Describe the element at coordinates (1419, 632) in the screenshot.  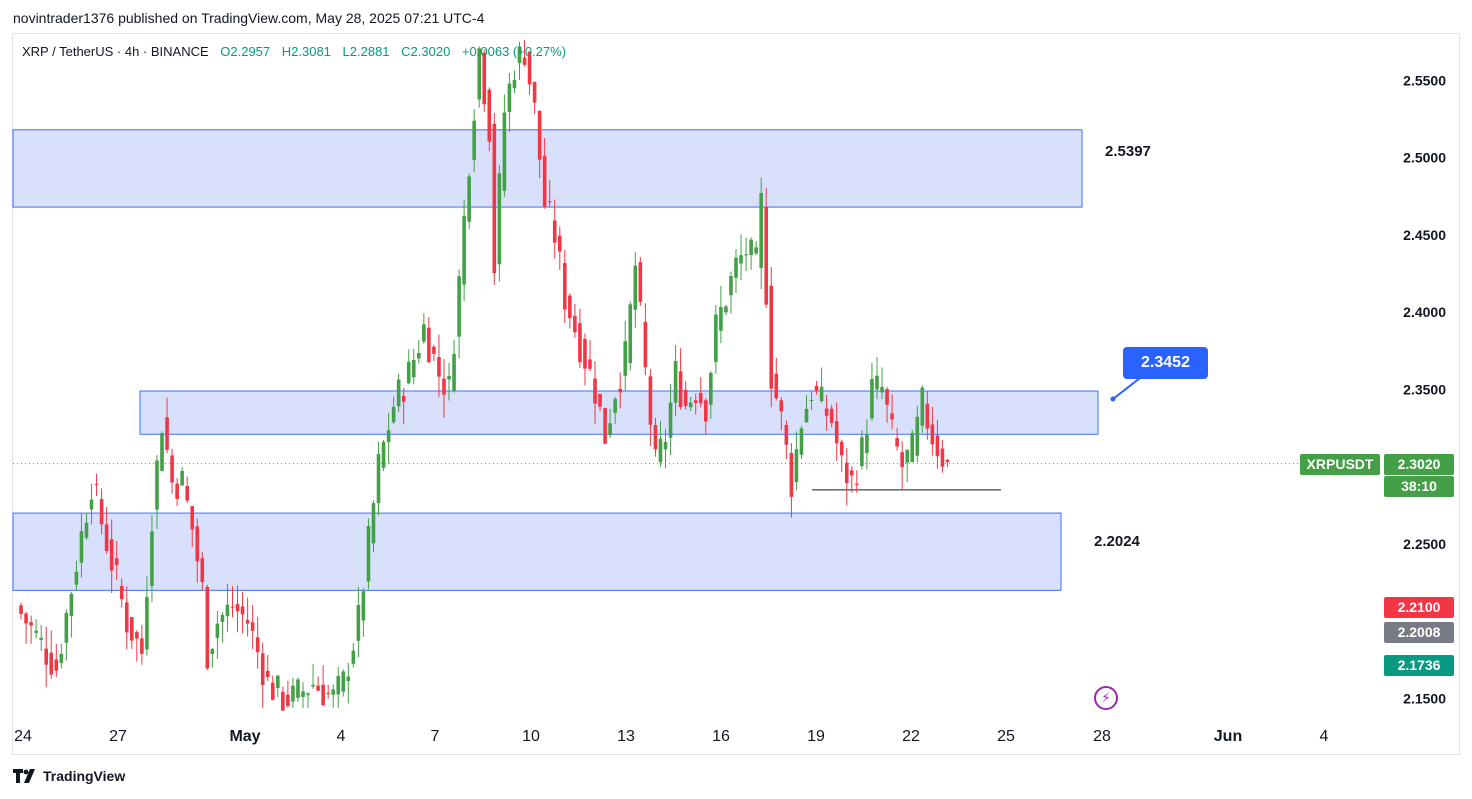
I see `axis-tag-gray: 2.2008` at that location.